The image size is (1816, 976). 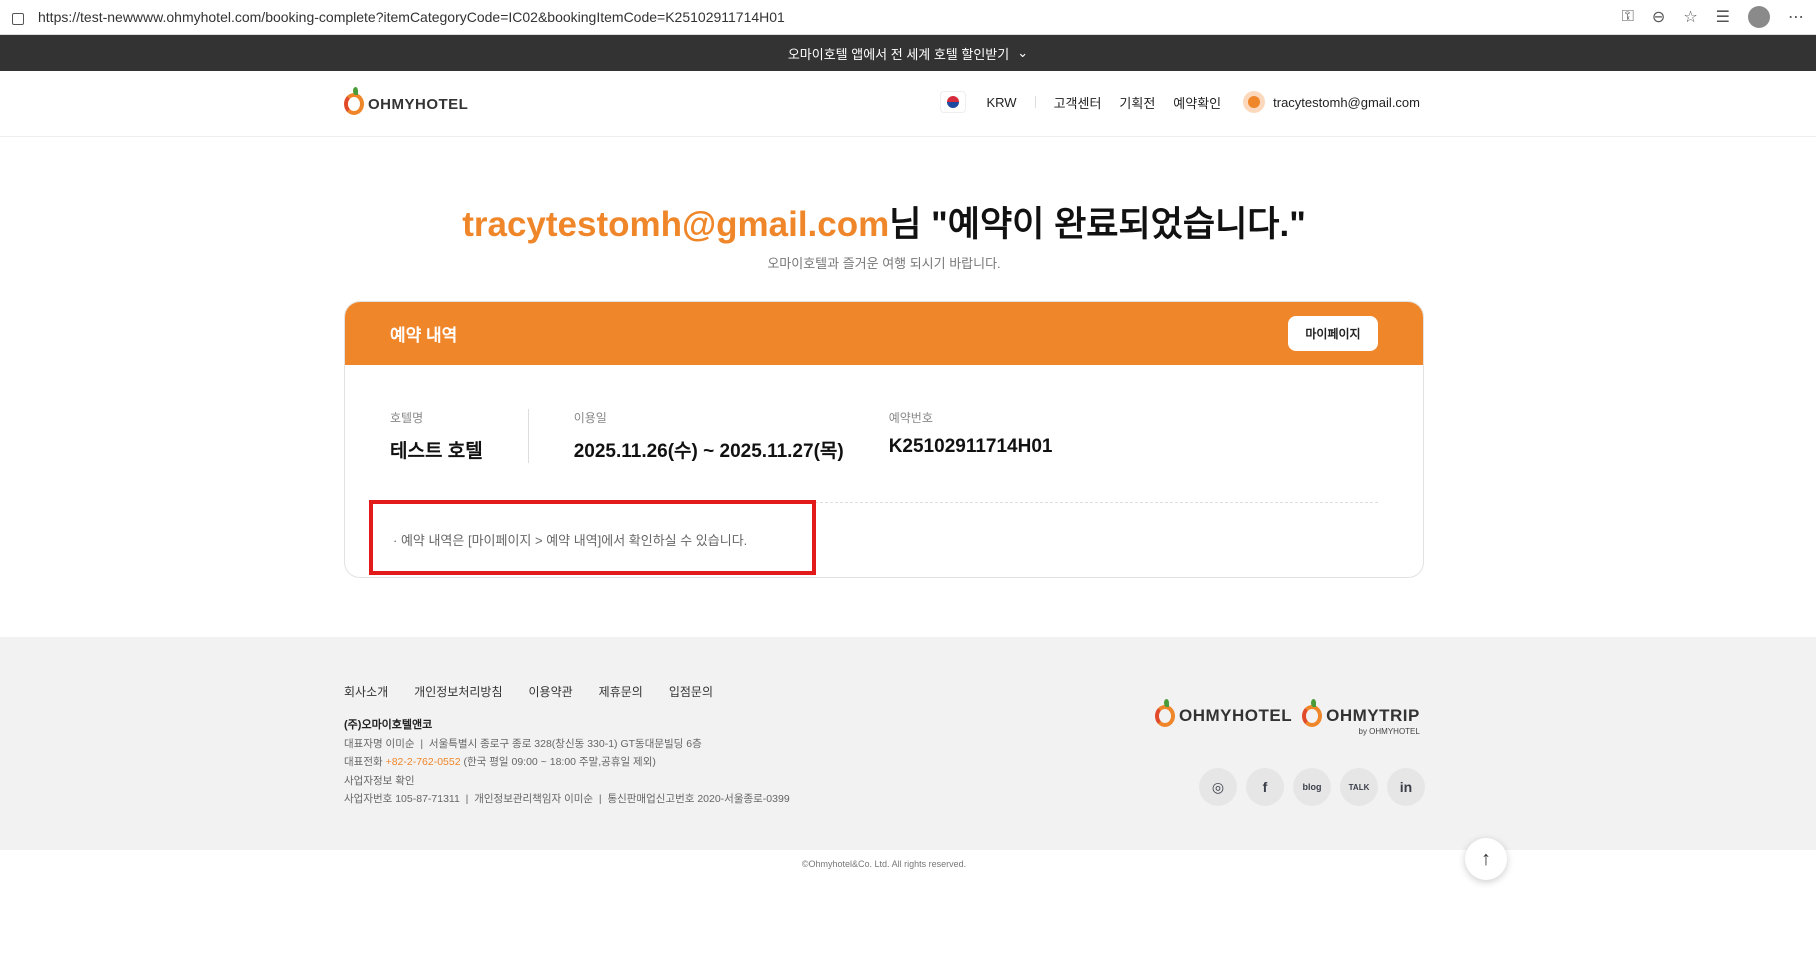 I want to click on phone-number: +82-2-762-0552, so click(x=423, y=762).